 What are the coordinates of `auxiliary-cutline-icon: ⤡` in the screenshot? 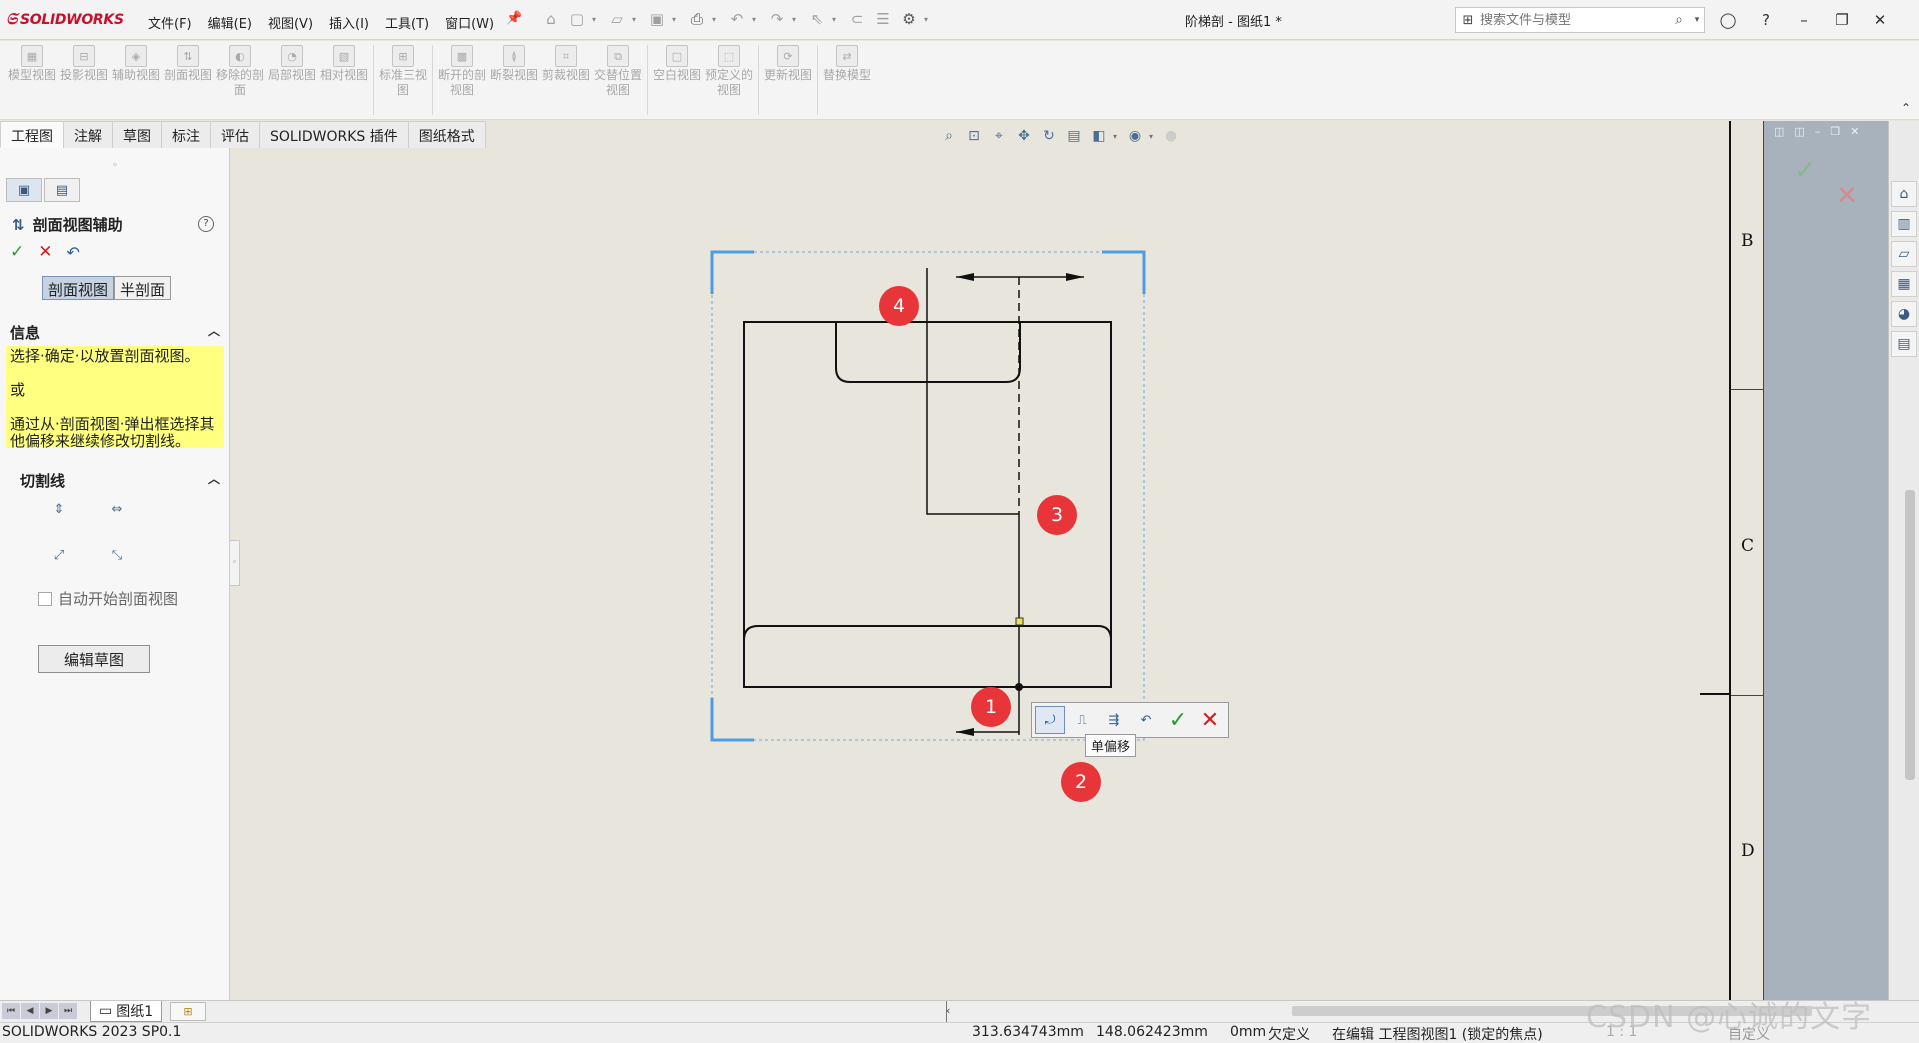 It's located at (117, 555).